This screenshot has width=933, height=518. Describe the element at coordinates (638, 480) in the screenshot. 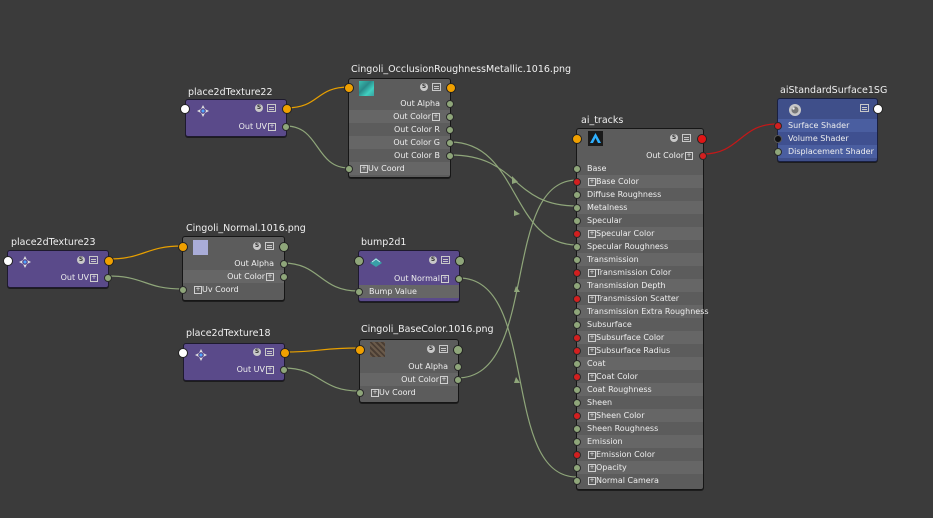

I see `attribute-row: +Normal Camera` at that location.